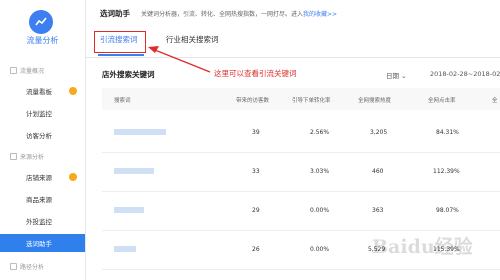  What do you see at coordinates (379, 132) in the screenshot?
I see `cell-search-heat: 3,205` at bounding box center [379, 132].